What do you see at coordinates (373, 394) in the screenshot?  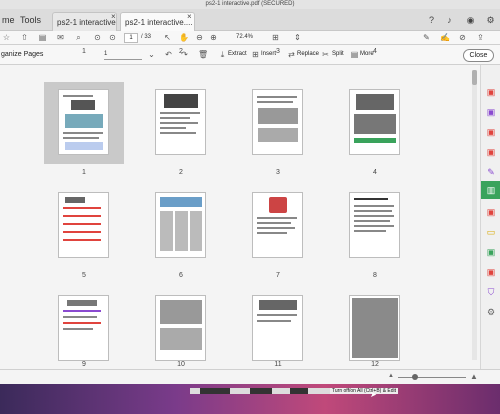 I see `mouse-cursor-icon: ➤` at bounding box center [373, 394].